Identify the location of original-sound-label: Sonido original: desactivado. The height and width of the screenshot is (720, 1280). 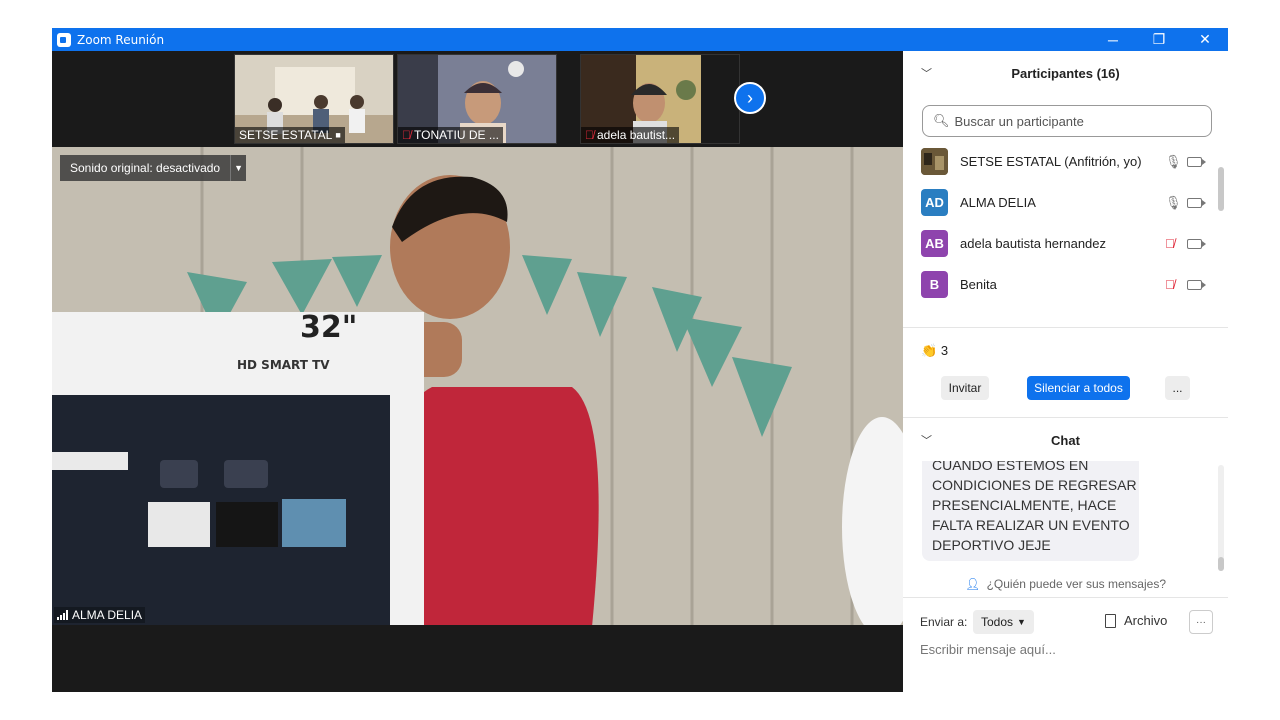
(145, 168).